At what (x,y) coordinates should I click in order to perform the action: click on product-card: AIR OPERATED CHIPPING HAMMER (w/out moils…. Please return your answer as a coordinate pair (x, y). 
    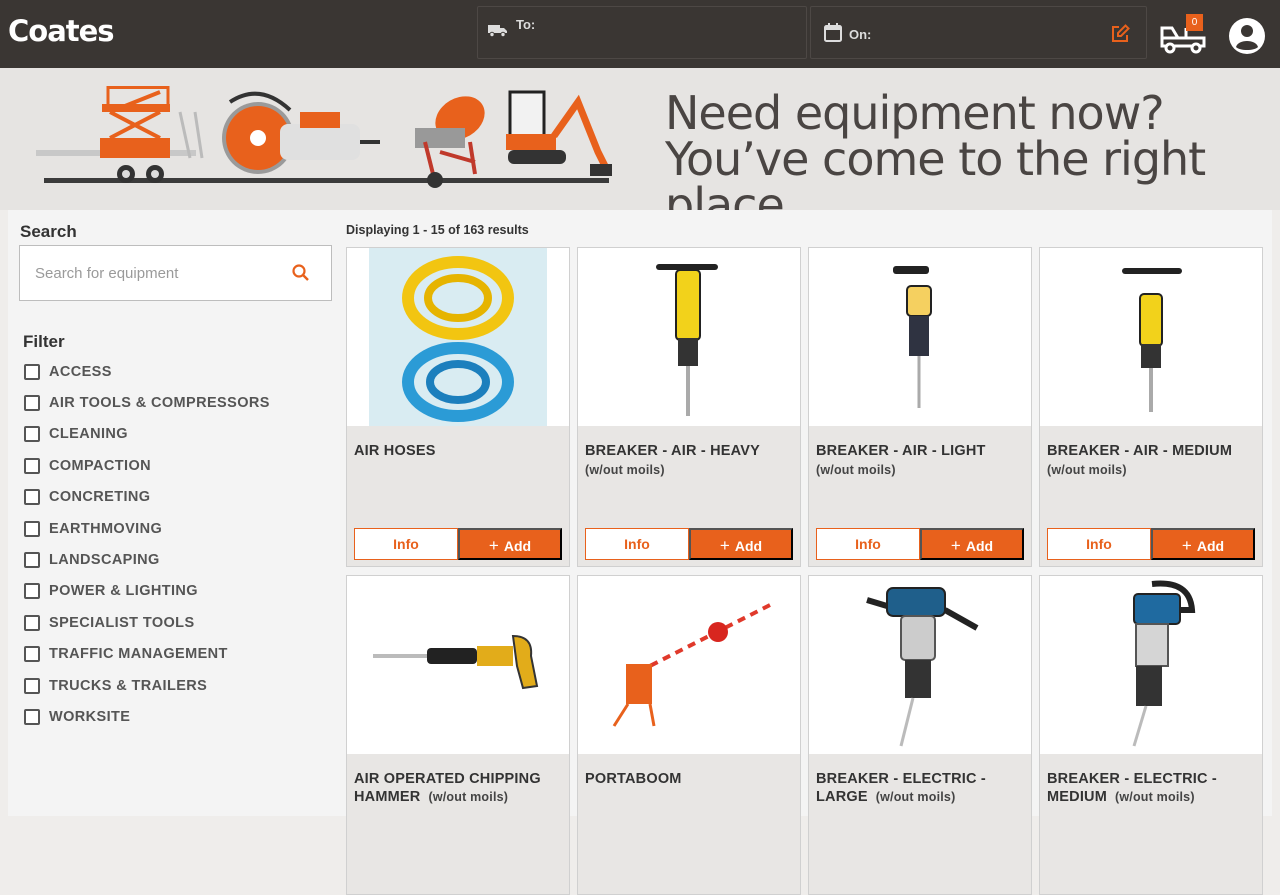
    Looking at the image, I should click on (458, 735).